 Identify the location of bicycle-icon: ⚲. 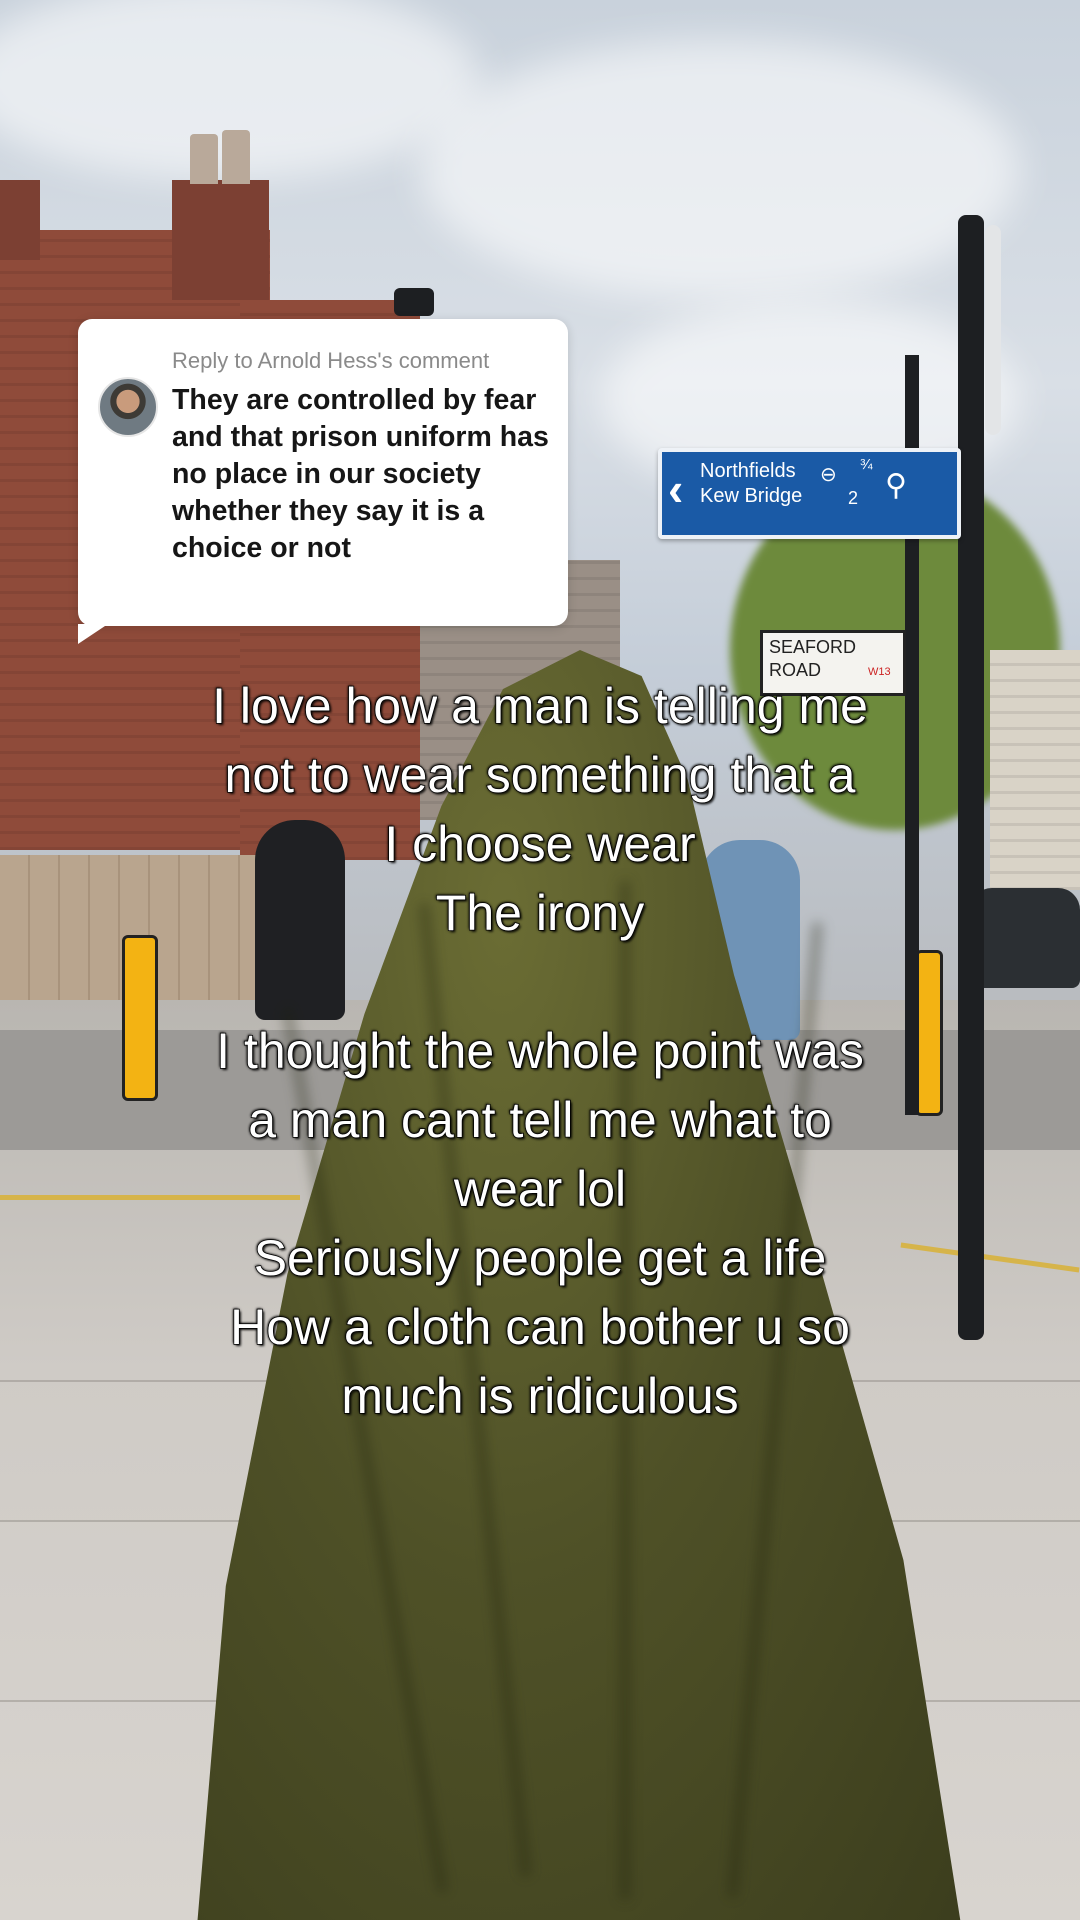
(896, 485).